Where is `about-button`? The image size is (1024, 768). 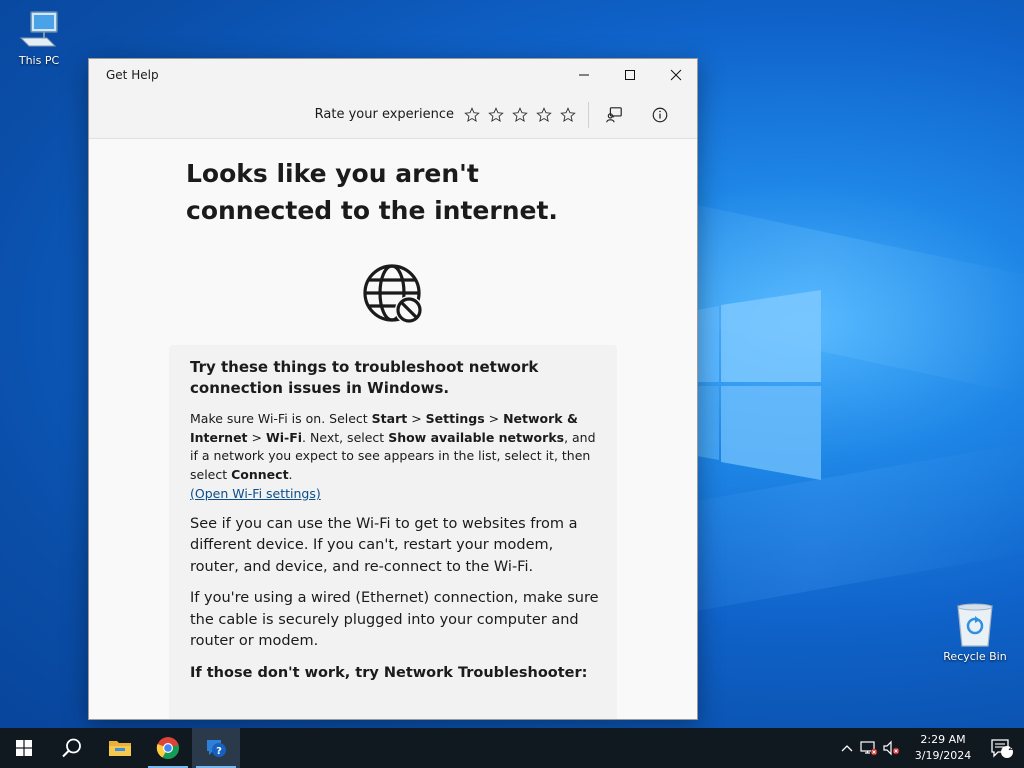
about-button is located at coordinates (660, 115).